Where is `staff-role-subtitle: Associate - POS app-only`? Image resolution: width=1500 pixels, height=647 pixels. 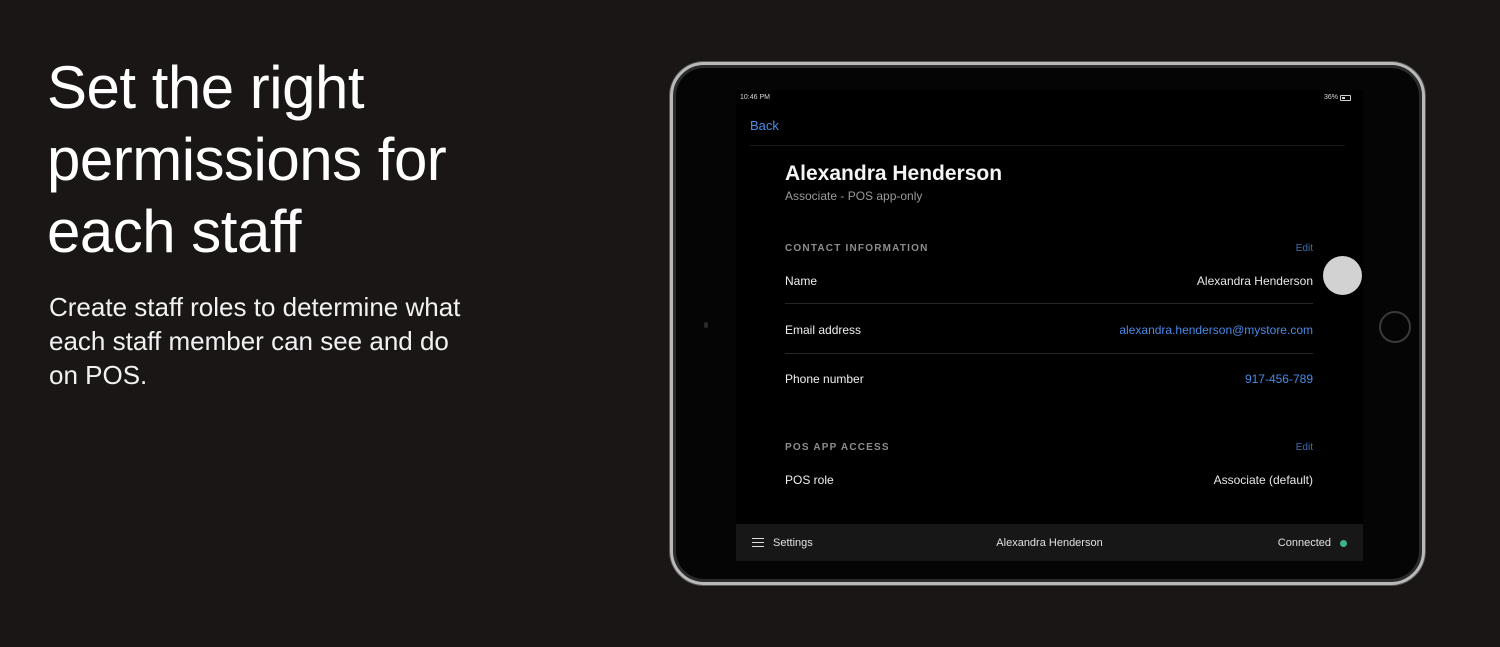
staff-role-subtitle: Associate - POS app-only is located at coordinates (854, 196).